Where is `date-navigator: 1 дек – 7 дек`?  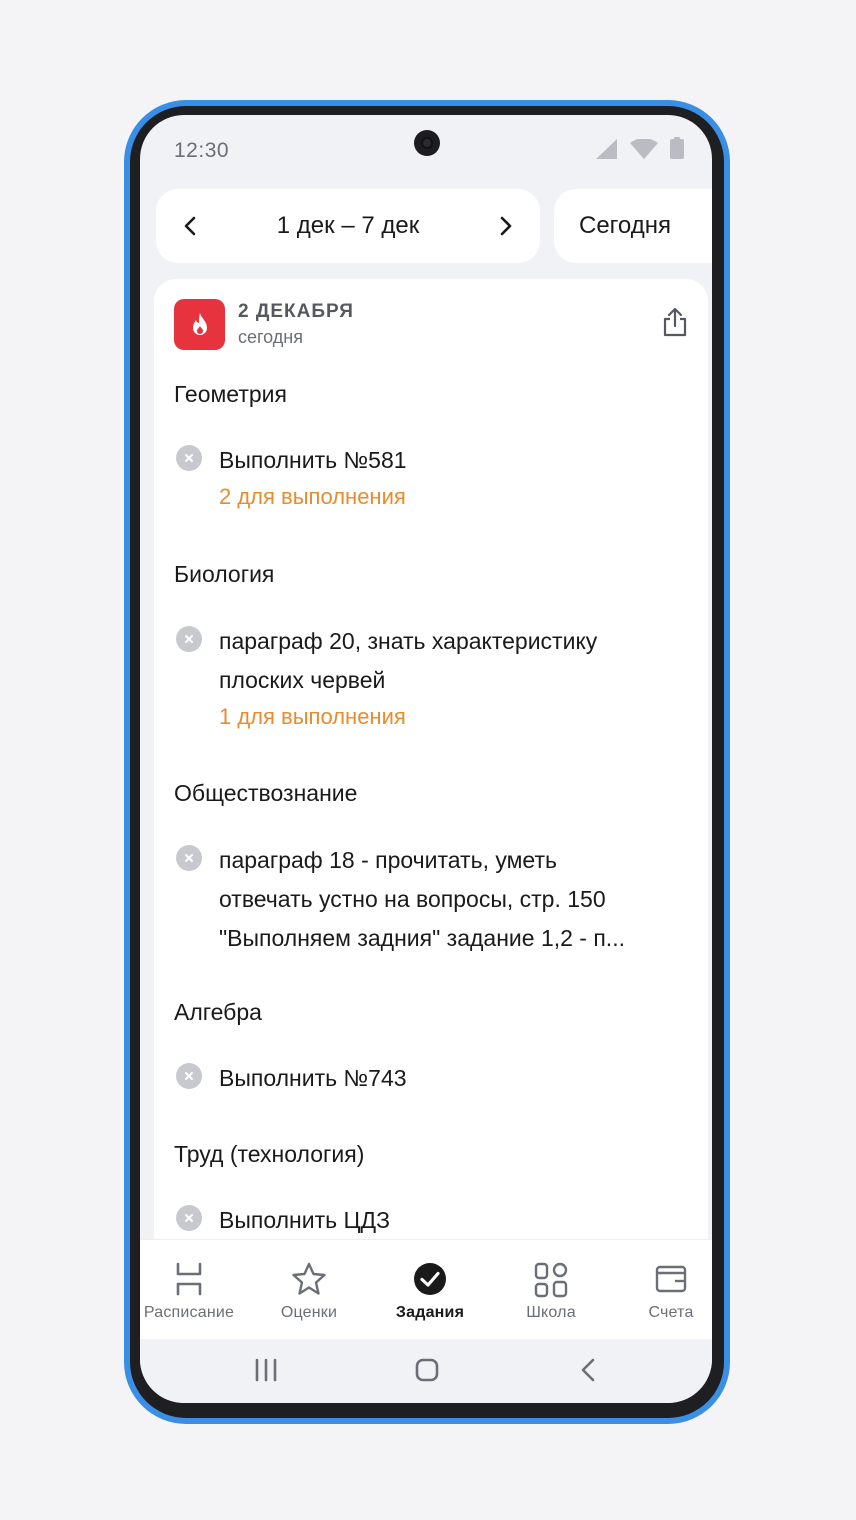
date-navigator: 1 дек – 7 дек is located at coordinates (348, 226).